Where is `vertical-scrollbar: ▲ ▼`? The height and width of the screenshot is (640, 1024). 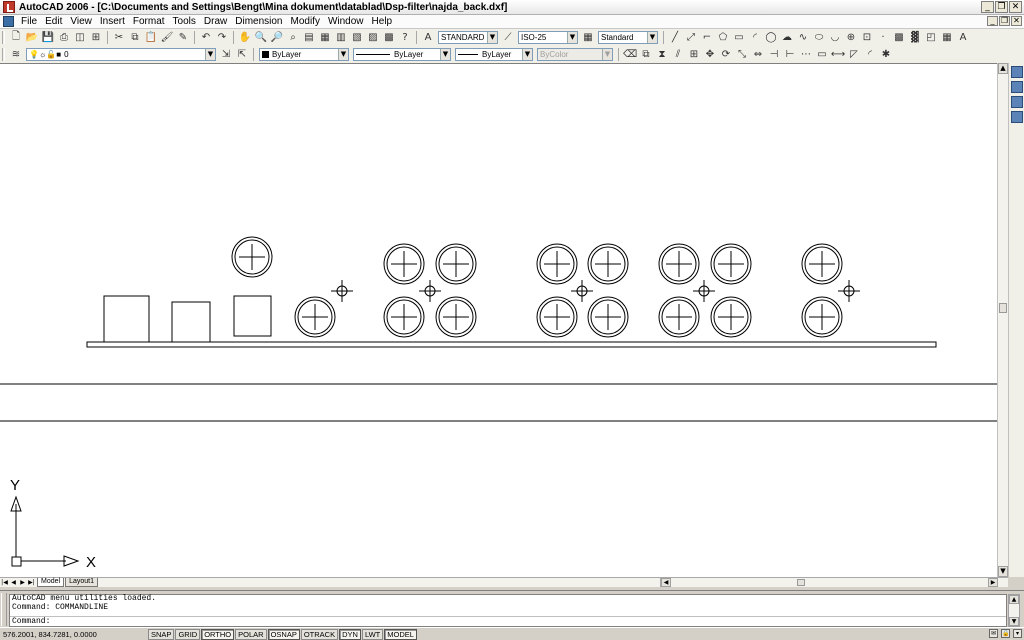 vertical-scrollbar: ▲ ▼ is located at coordinates (1002, 320).